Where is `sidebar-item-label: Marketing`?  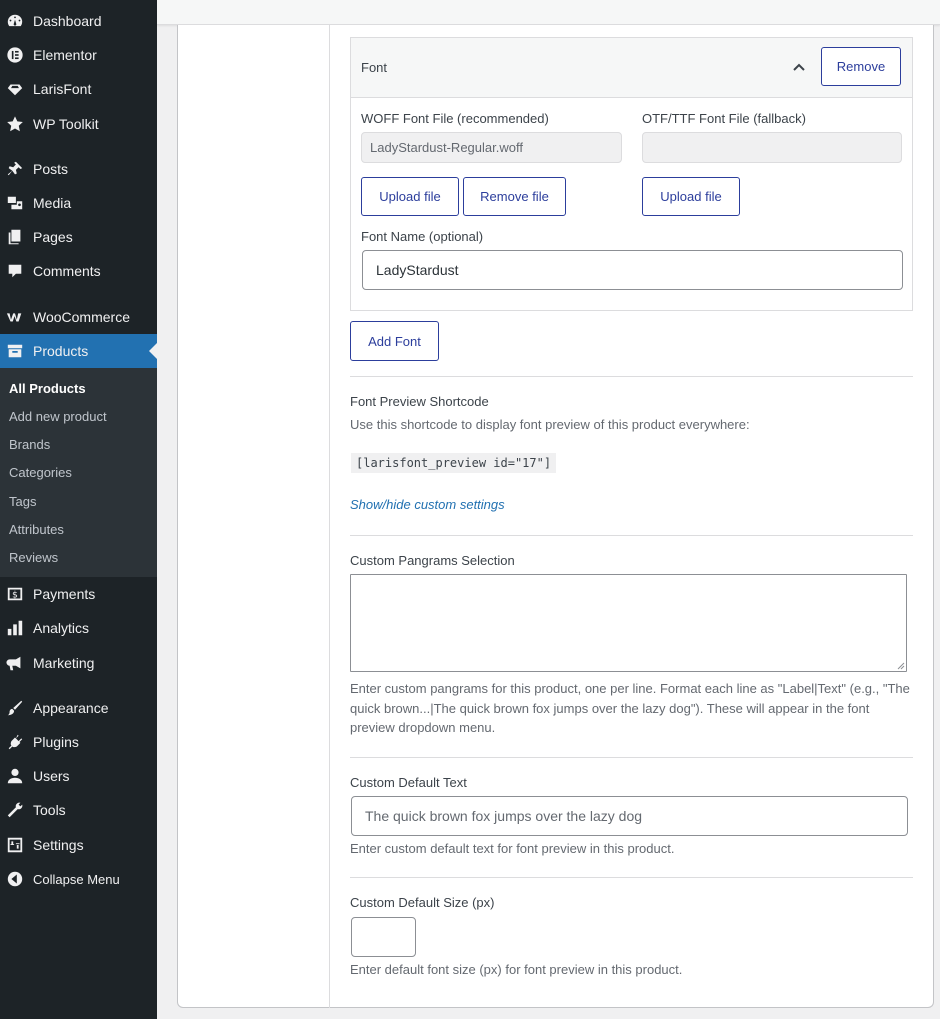
sidebar-item-label: Marketing is located at coordinates (64, 663).